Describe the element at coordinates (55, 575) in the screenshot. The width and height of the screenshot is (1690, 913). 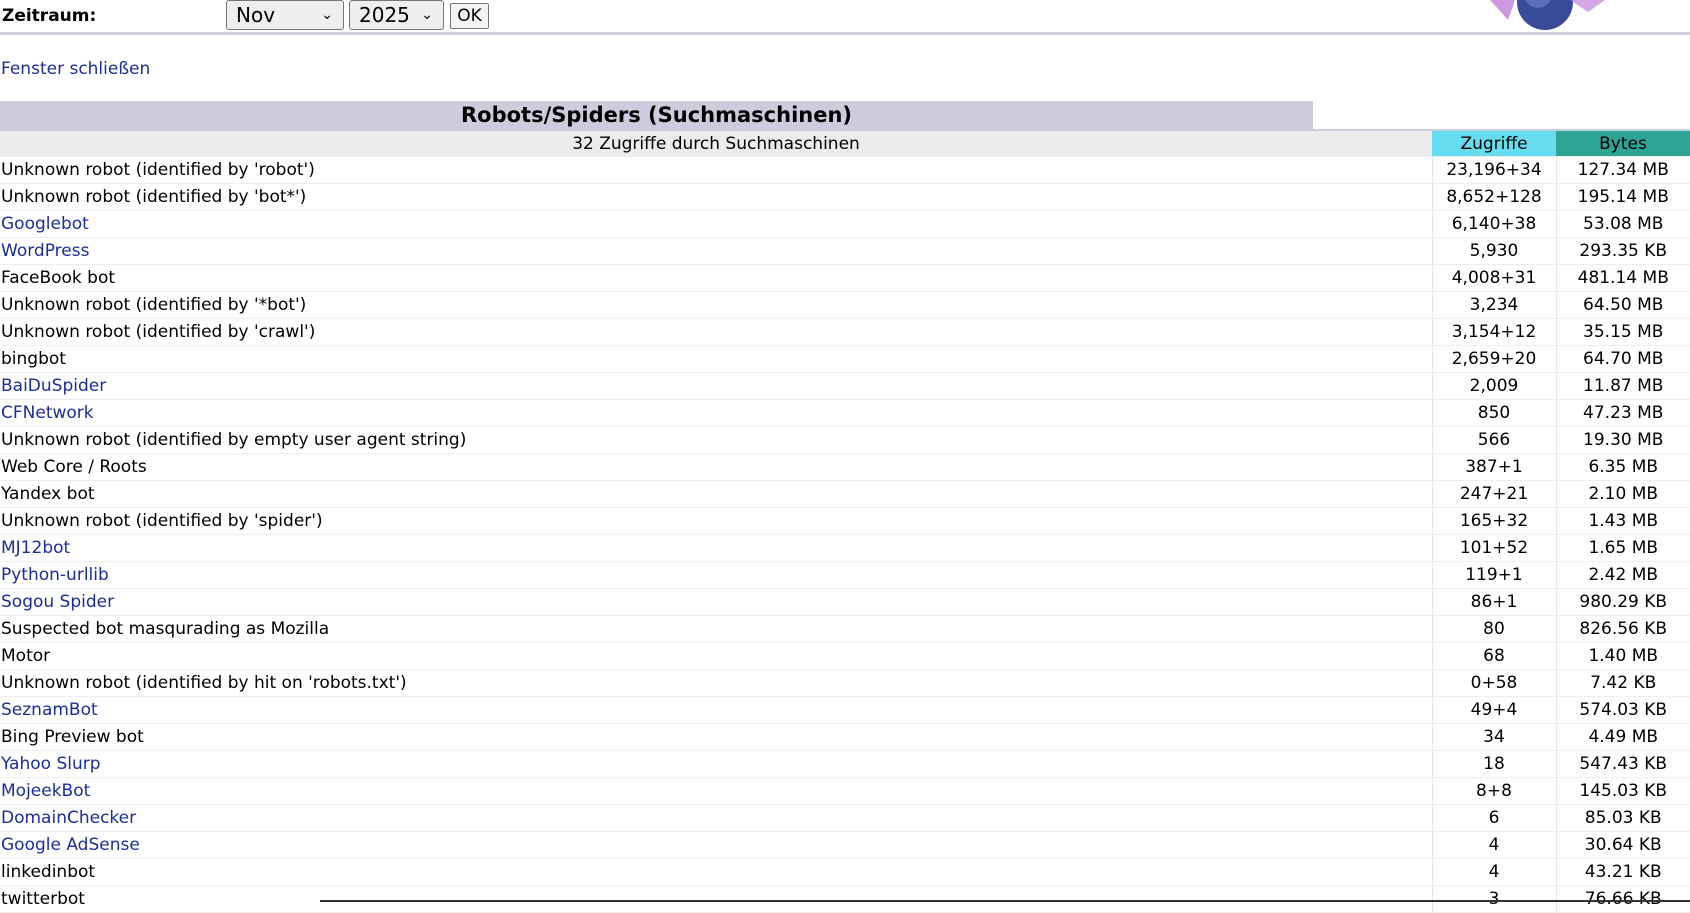
I see `robot-name-link: Python-urllib` at that location.